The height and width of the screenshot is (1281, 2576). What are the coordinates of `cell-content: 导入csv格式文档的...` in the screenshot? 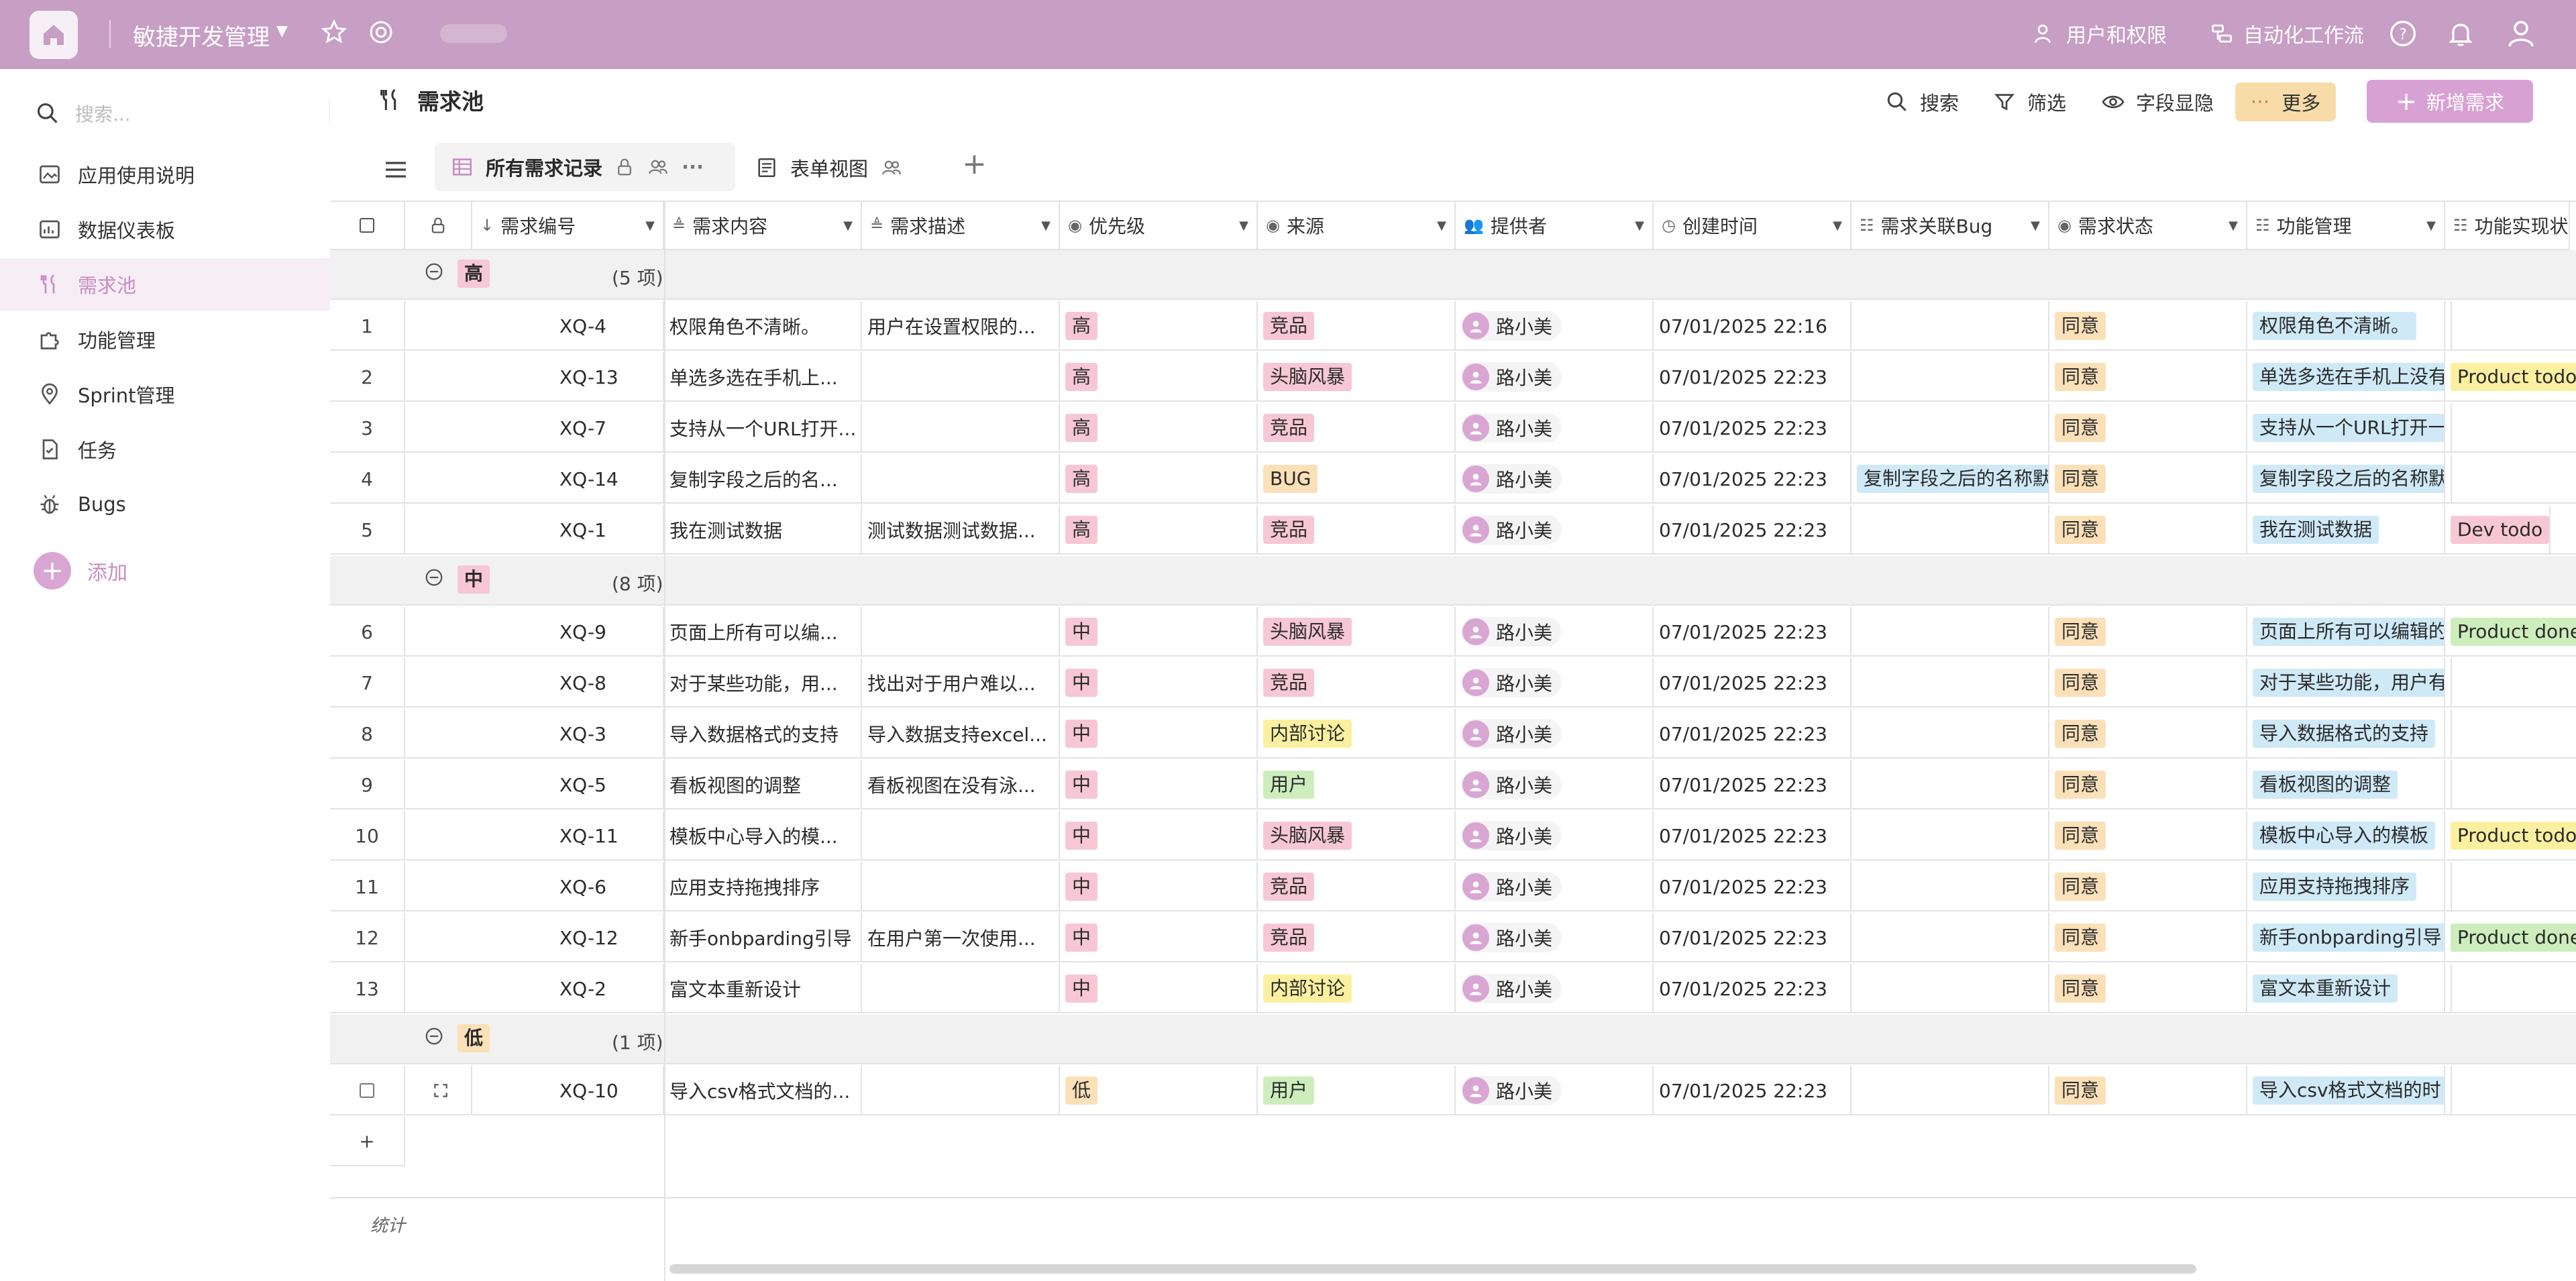 It's located at (763, 1090).